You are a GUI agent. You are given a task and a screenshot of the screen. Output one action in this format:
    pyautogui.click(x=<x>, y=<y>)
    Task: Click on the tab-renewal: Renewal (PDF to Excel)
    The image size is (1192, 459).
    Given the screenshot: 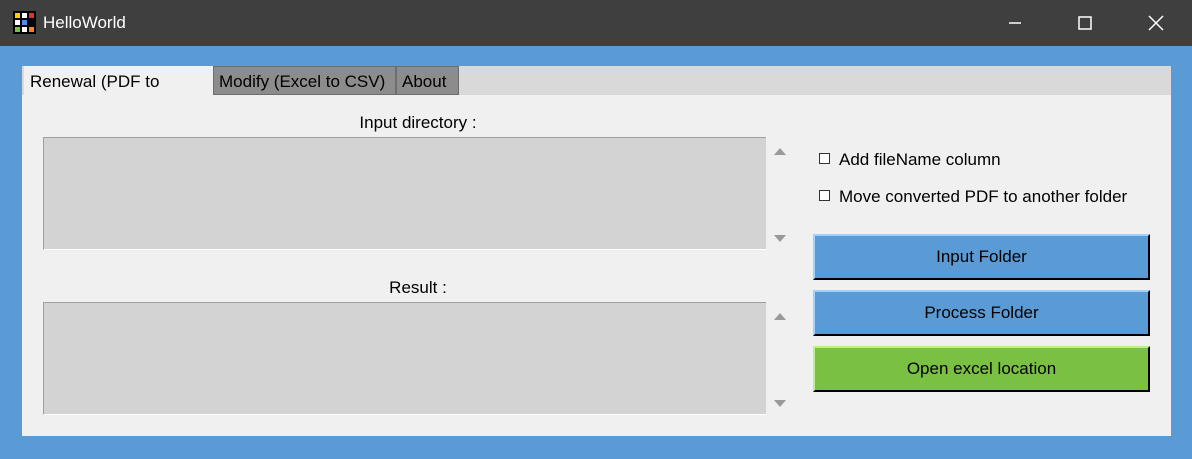 What is the action you would take?
    pyautogui.click(x=118, y=93)
    